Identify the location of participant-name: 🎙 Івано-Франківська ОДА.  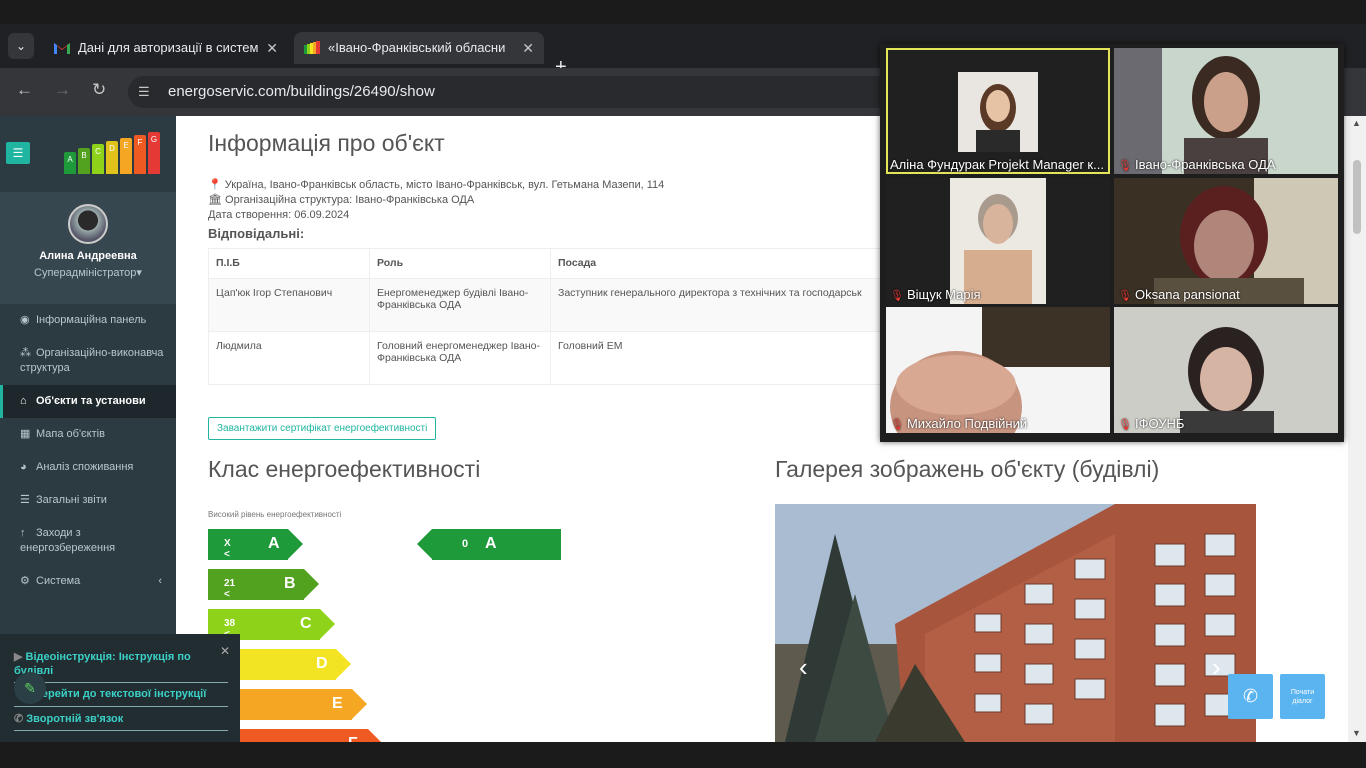
(1197, 164).